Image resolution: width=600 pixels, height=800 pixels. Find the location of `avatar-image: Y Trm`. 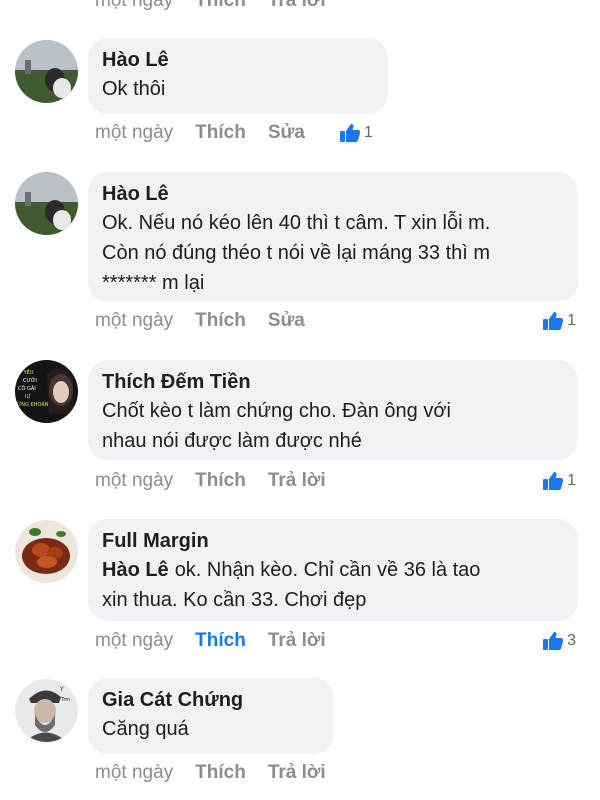

avatar-image: Y Trm is located at coordinates (46, 710).